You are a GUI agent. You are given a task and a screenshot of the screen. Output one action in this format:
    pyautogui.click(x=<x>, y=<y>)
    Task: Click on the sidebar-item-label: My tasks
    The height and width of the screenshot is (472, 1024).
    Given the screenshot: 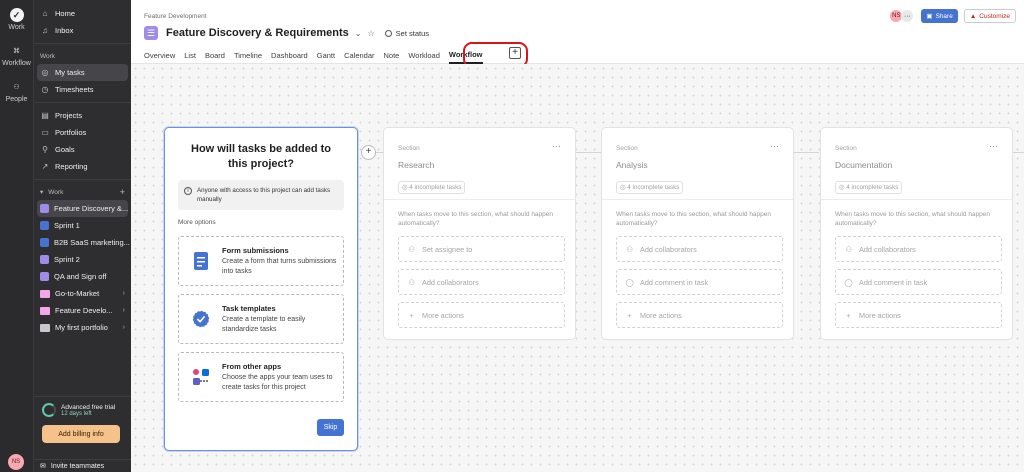 What is the action you would take?
    pyautogui.click(x=70, y=72)
    